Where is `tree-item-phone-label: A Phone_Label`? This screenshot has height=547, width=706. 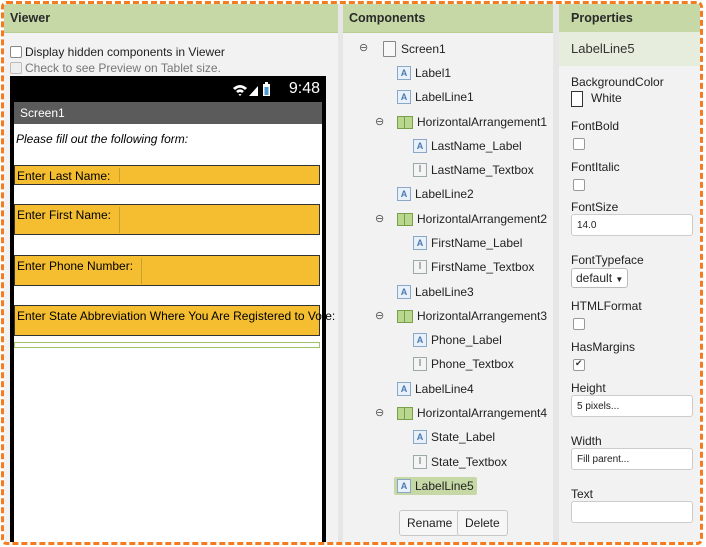
tree-item-phone-label: A Phone_Label is located at coordinates (457, 340).